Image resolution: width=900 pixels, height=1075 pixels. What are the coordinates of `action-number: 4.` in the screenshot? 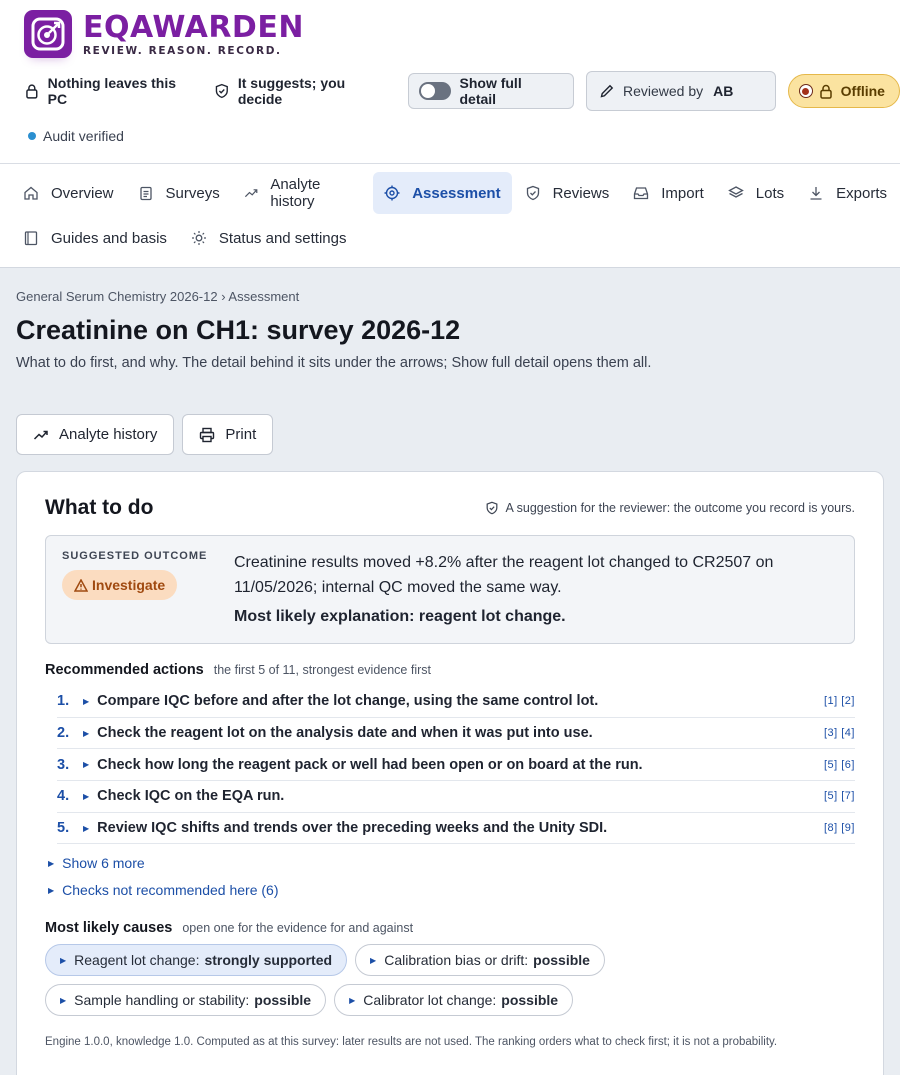 It's located at (63, 796).